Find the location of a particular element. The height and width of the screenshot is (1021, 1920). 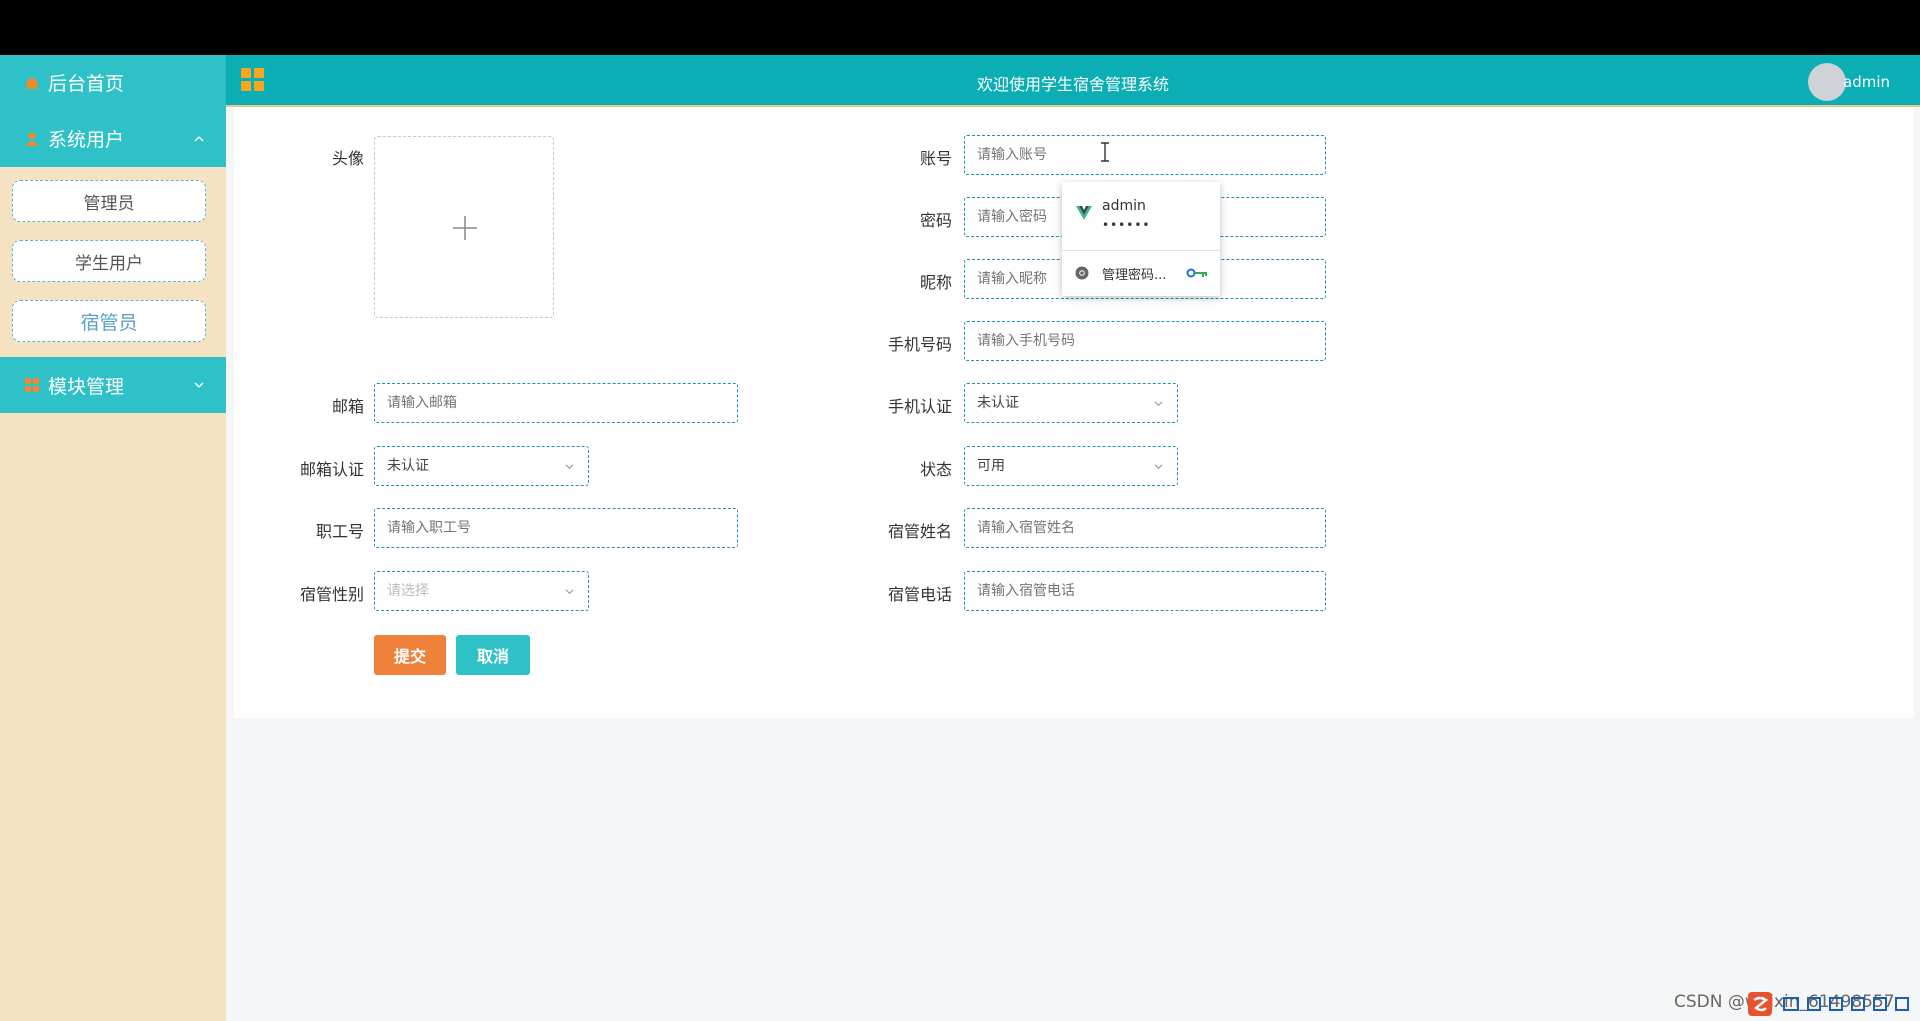

vue-logo-icon is located at coordinates (1084, 213).